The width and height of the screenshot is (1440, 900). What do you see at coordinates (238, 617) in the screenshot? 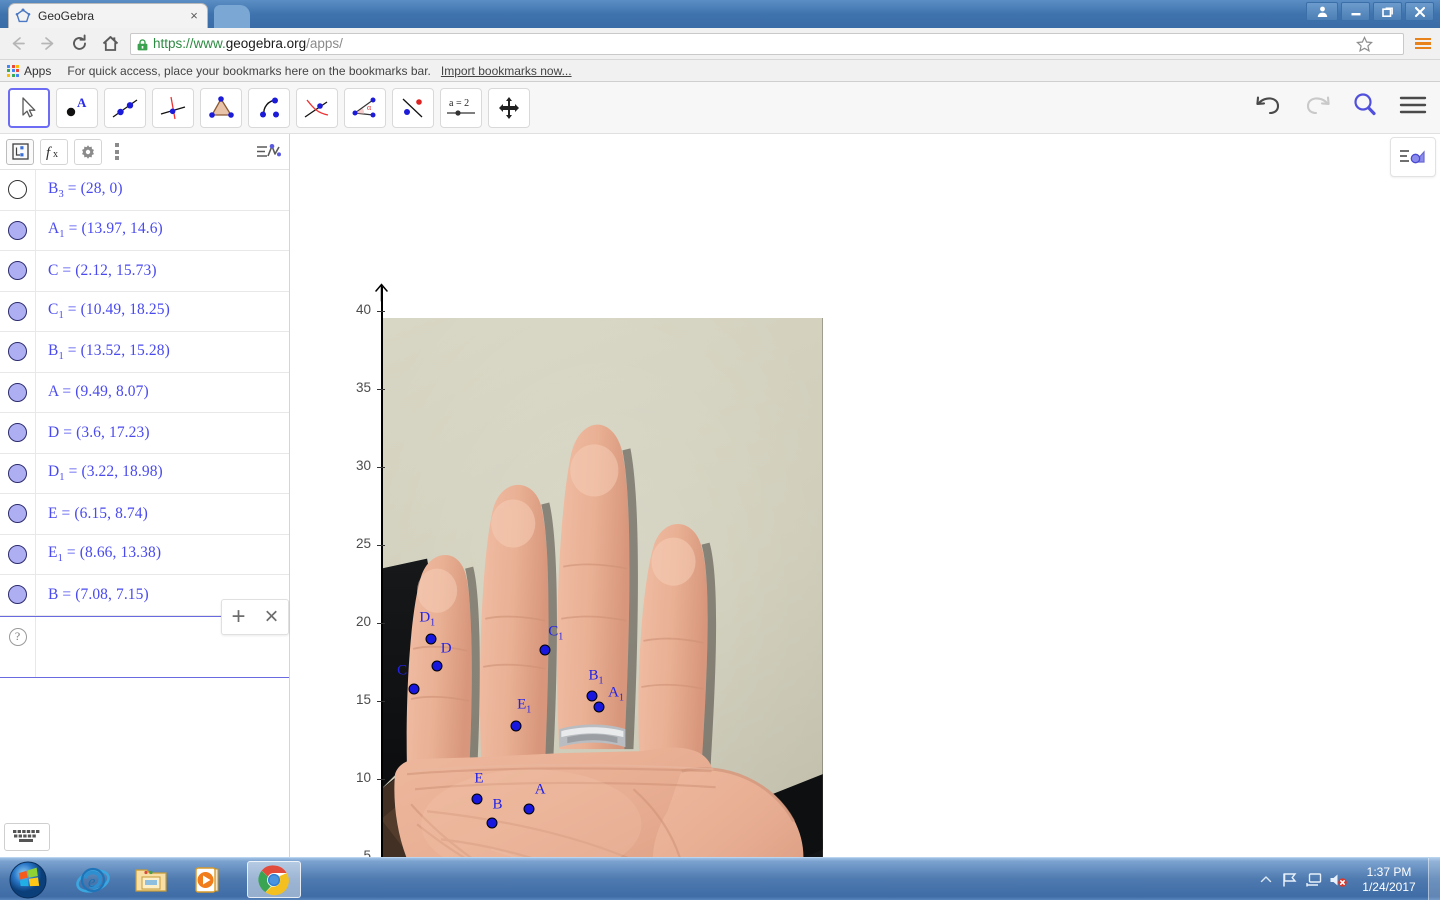
I see `add-input-button: +` at bounding box center [238, 617].